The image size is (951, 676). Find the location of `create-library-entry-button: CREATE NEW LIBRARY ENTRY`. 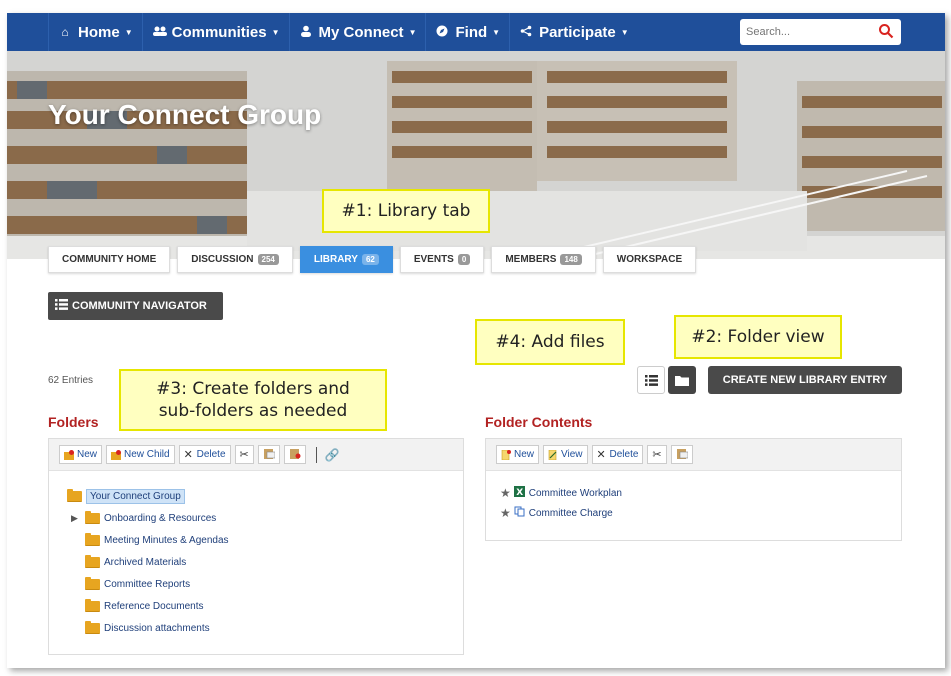

create-library-entry-button: CREATE NEW LIBRARY ENTRY is located at coordinates (805, 380).